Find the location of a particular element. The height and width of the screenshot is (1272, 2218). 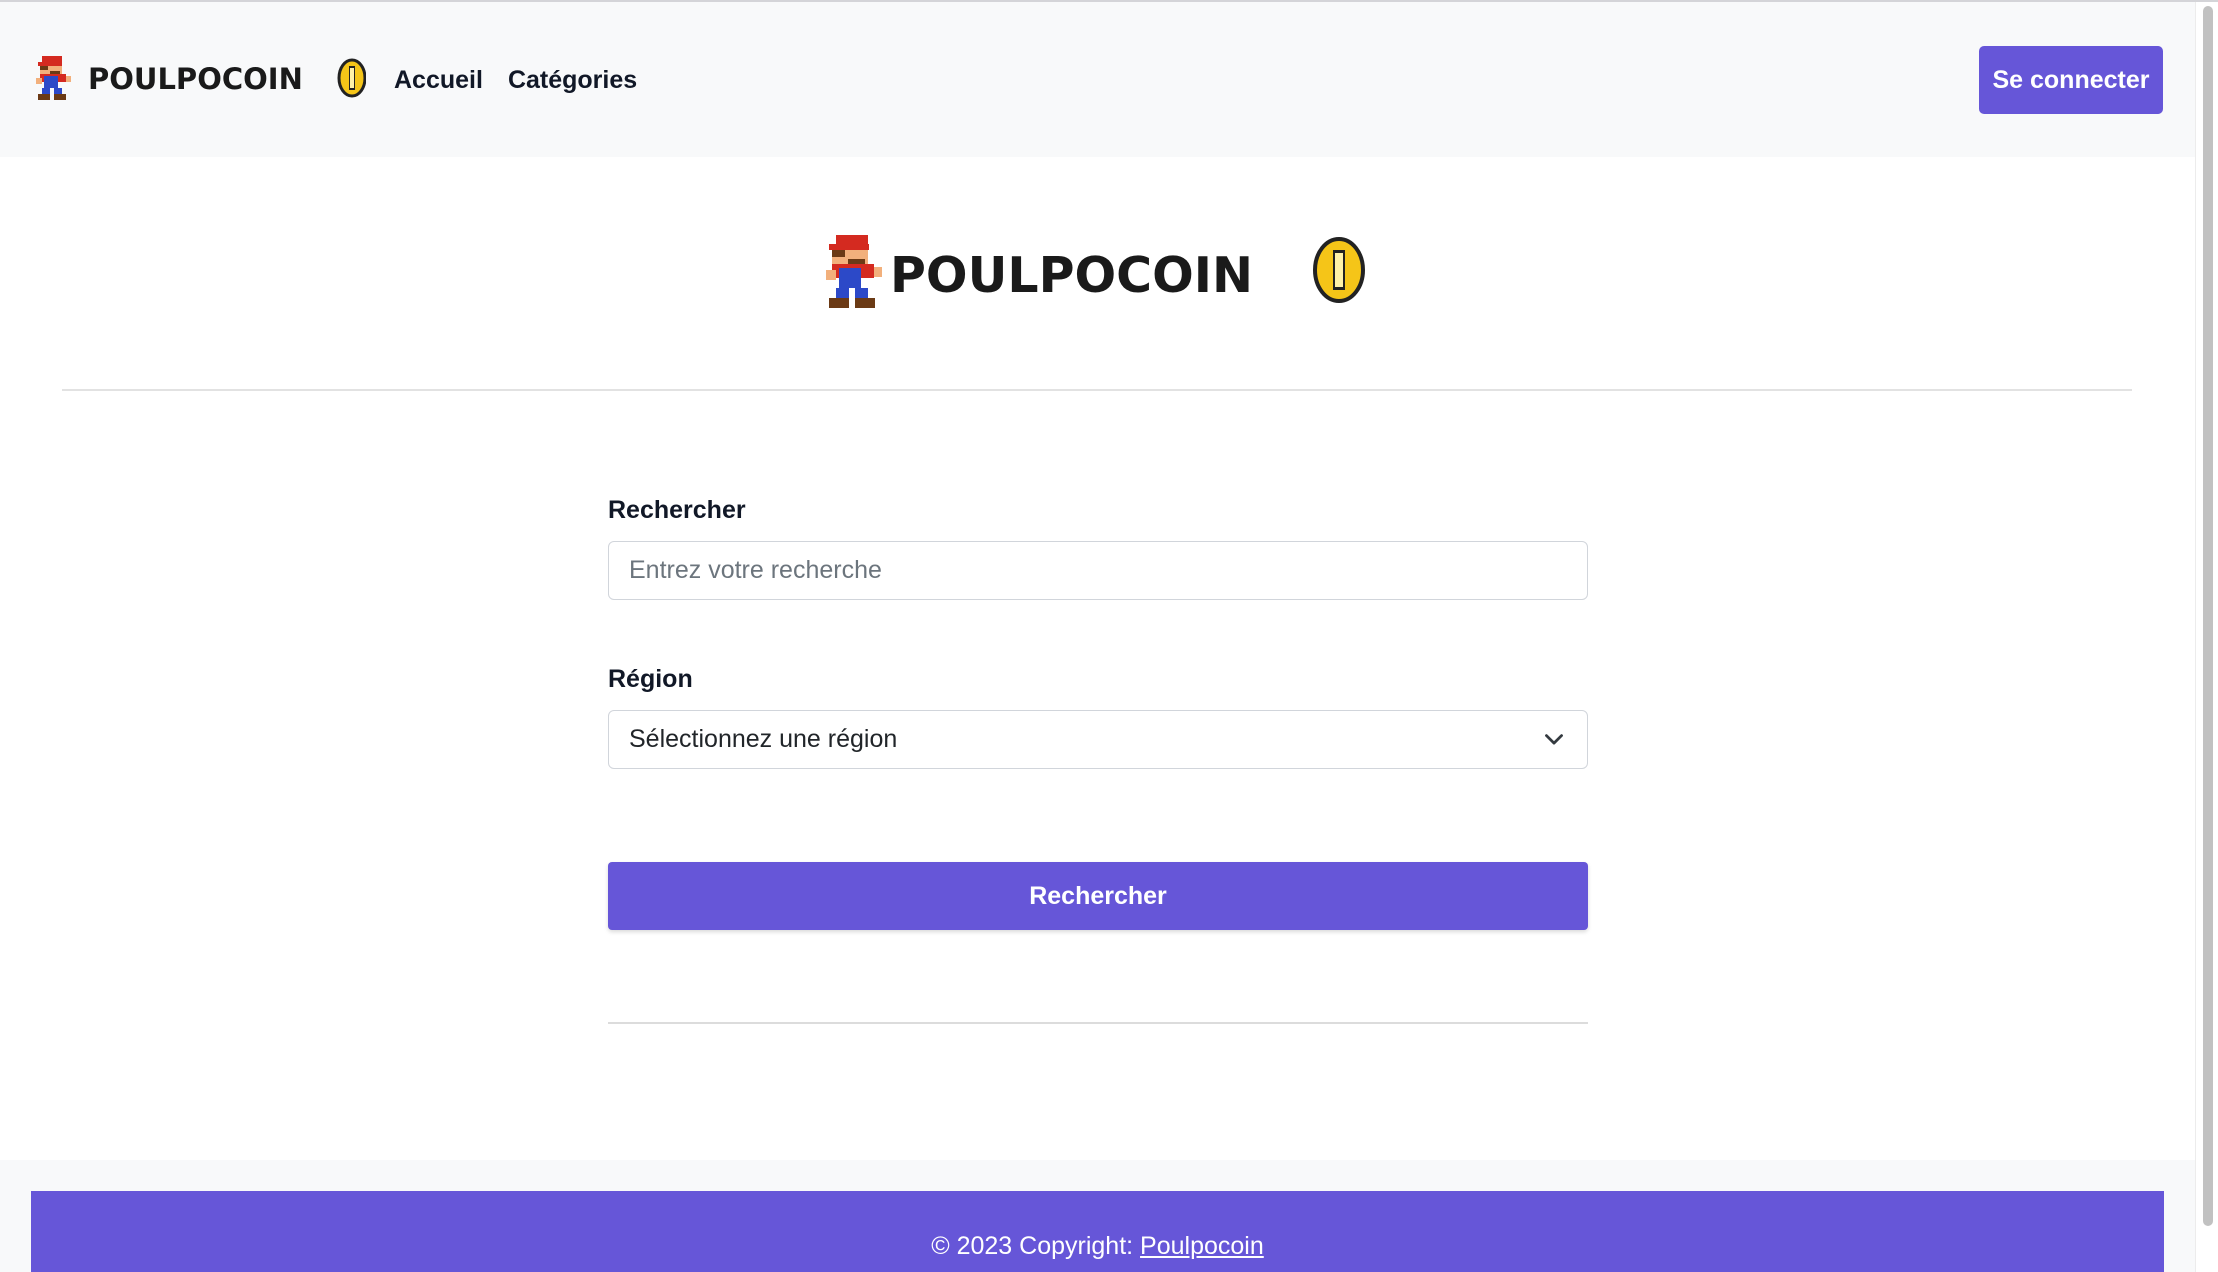

region-select: Sélectionnez une région is located at coordinates (1098, 739).